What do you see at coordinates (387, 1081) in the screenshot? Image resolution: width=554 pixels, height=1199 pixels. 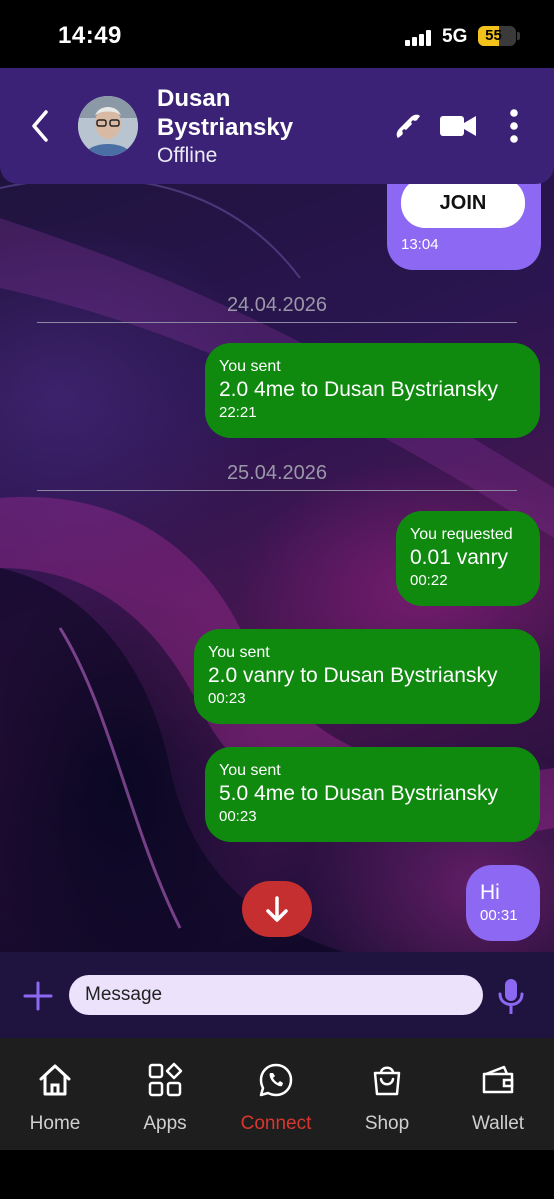 I see `shop-icon` at bounding box center [387, 1081].